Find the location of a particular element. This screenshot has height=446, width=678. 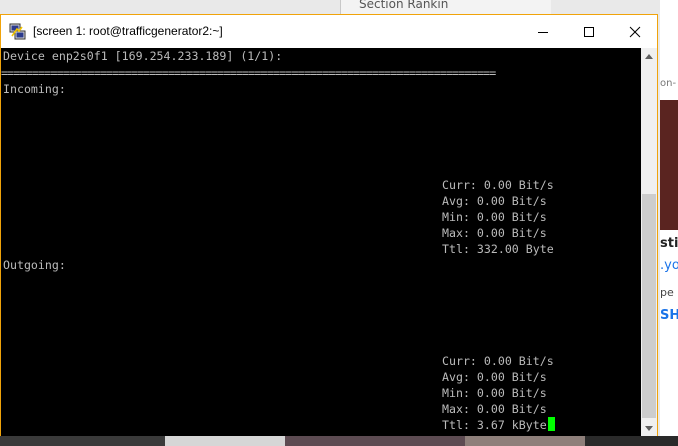

incoming-avg: Avg: 0.00 Bit/s is located at coordinates (494, 201).